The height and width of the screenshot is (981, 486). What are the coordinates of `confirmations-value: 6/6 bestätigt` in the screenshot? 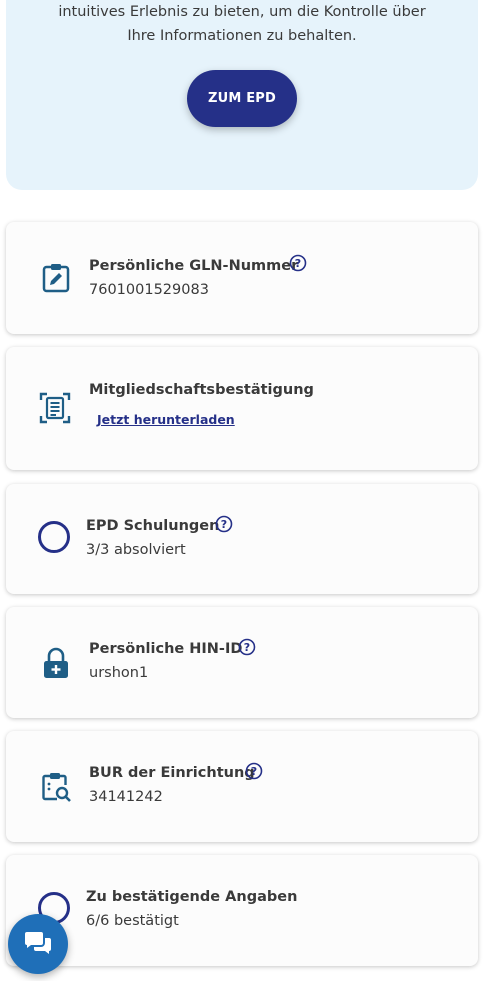 It's located at (132, 921).